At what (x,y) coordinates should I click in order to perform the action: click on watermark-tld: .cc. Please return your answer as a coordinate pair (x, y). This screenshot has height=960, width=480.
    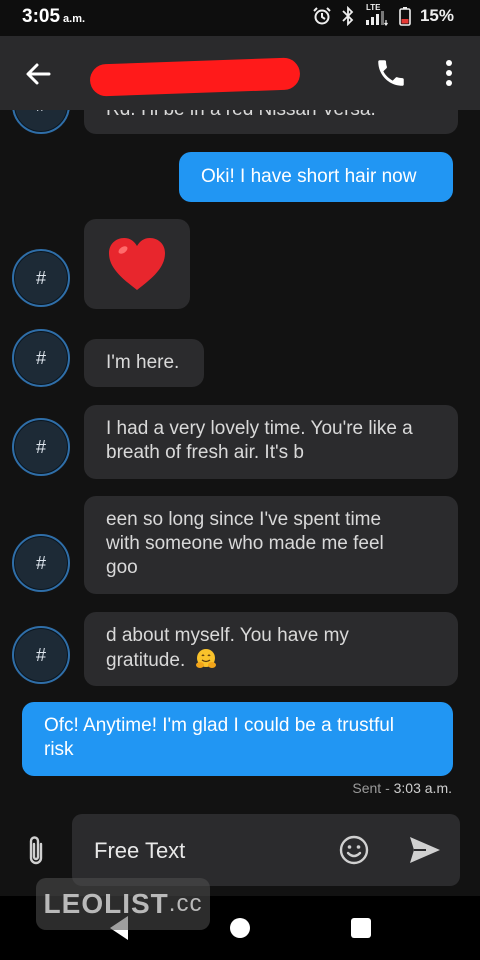
    Looking at the image, I should click on (185, 903).